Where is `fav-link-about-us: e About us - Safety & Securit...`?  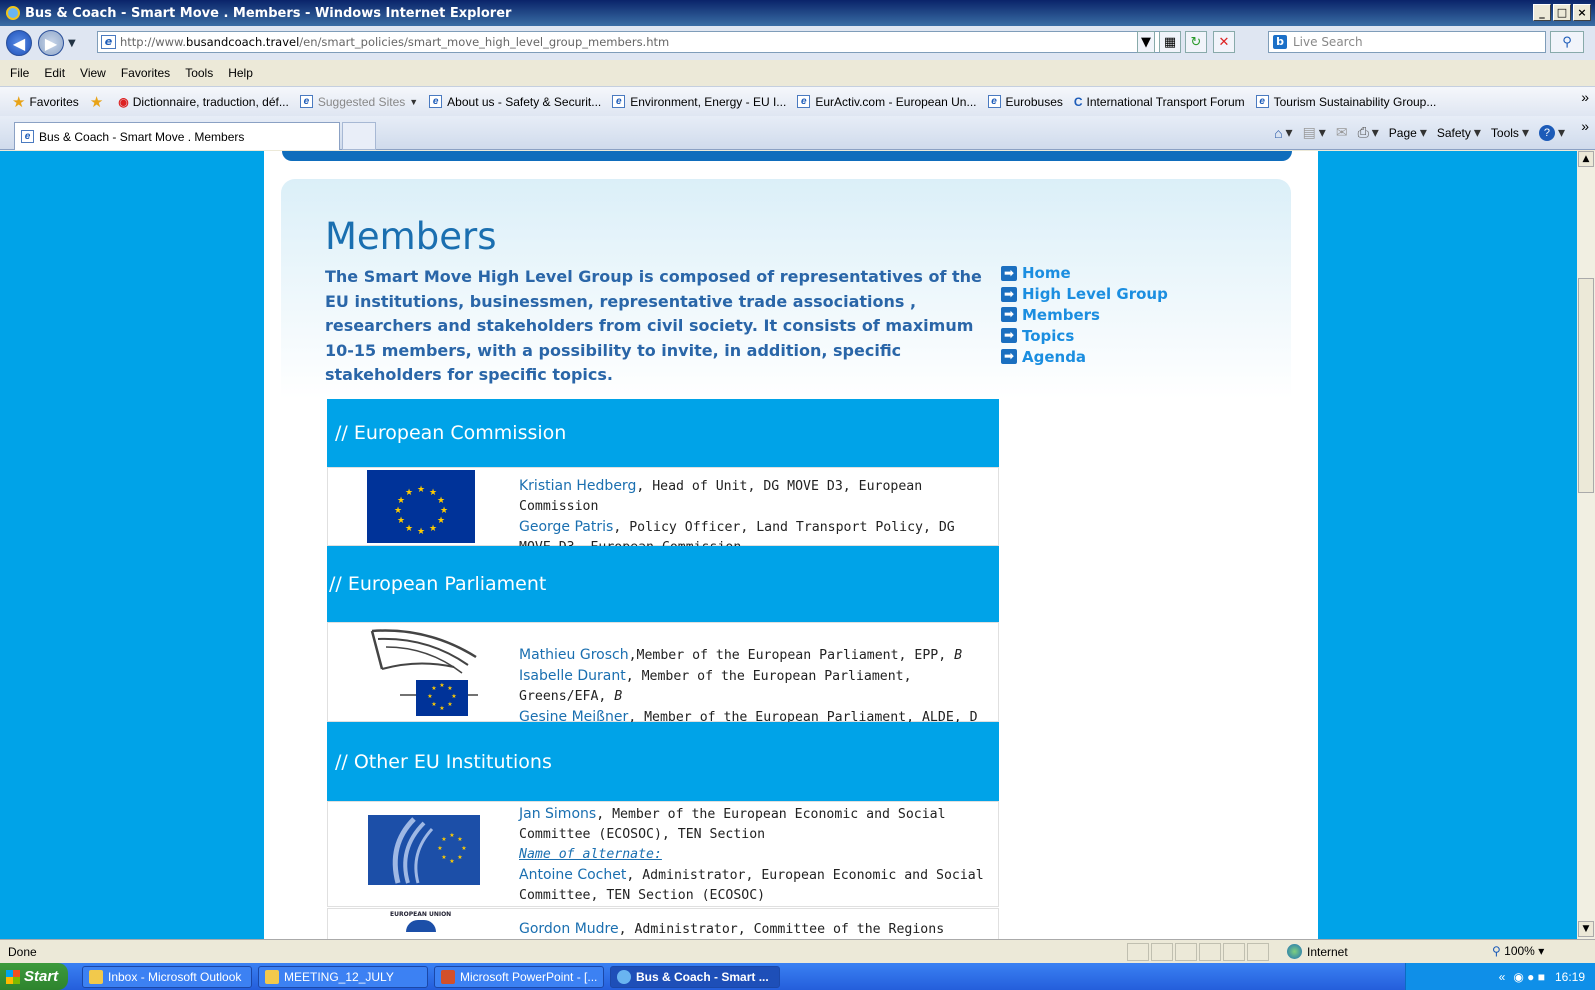 fav-link-about-us: e About us - Safety & Securit... is located at coordinates (515, 102).